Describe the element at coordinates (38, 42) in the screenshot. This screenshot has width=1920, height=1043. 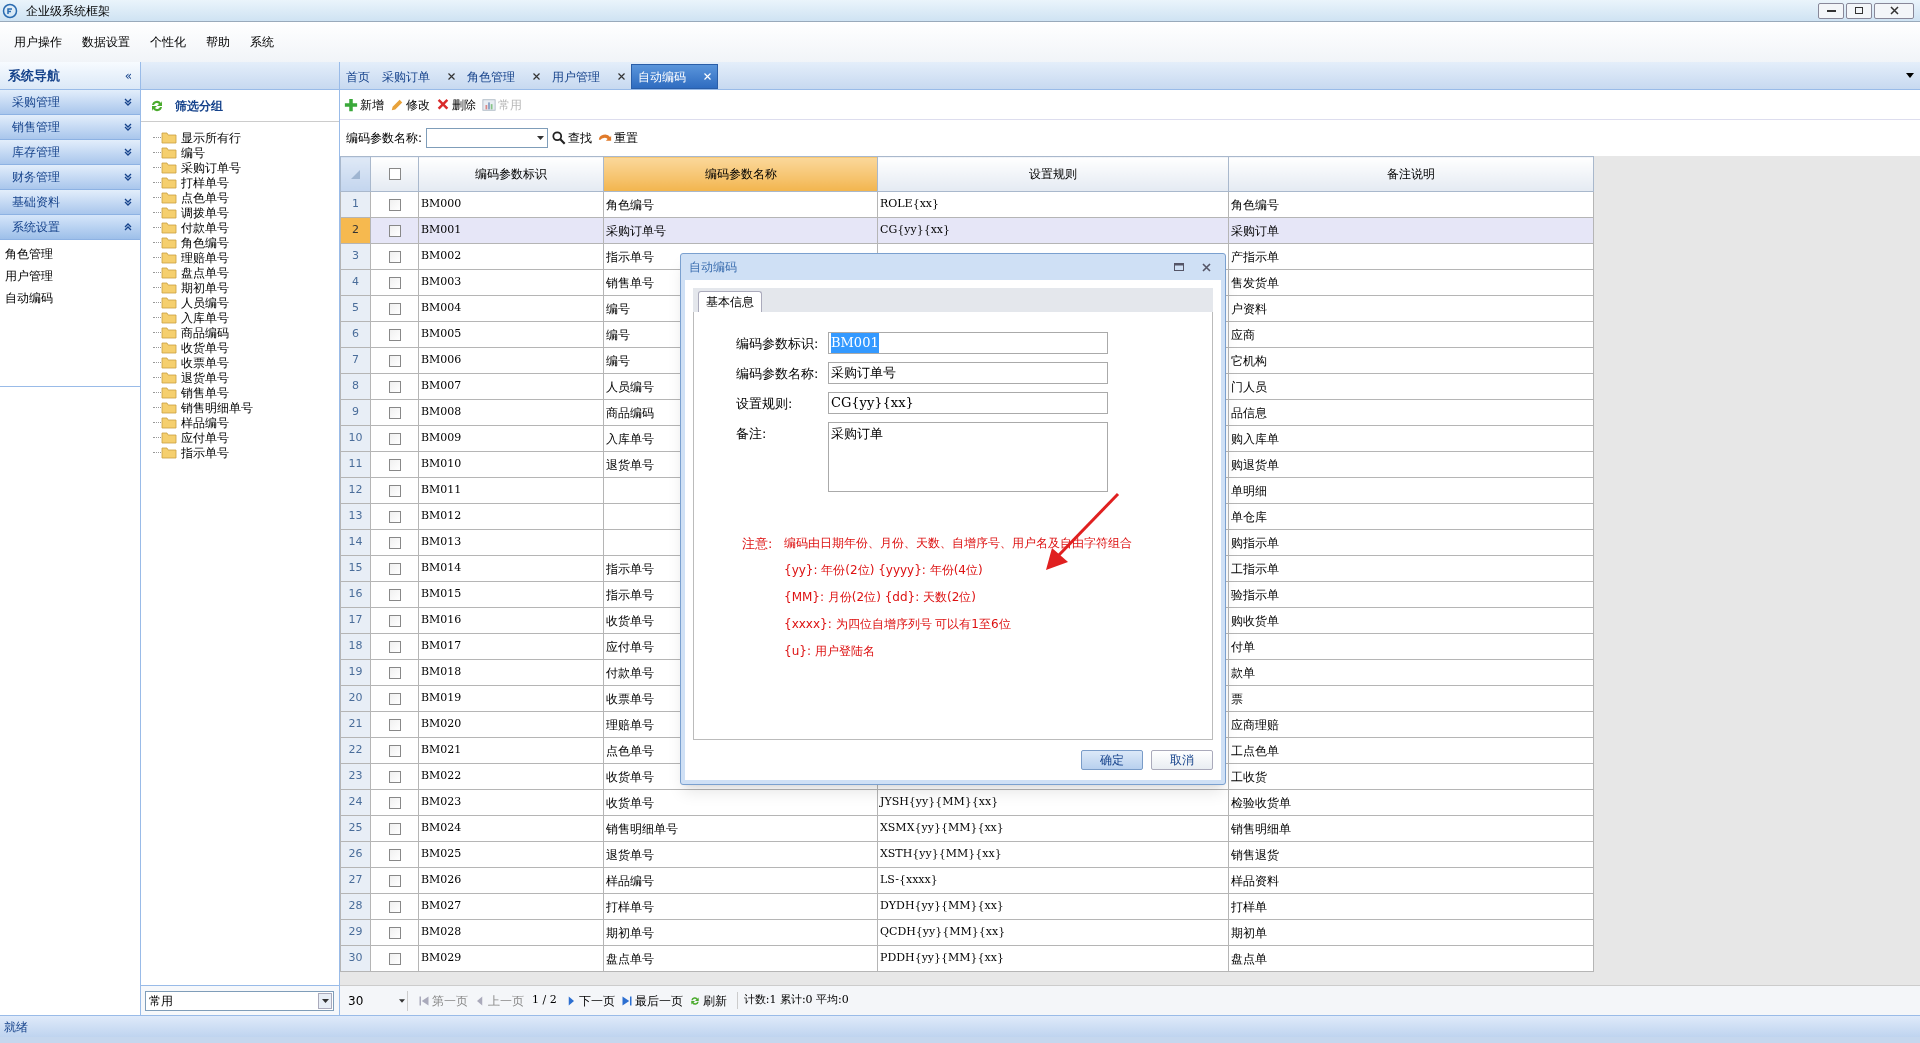
I see `menu-item: 用户操作` at that location.